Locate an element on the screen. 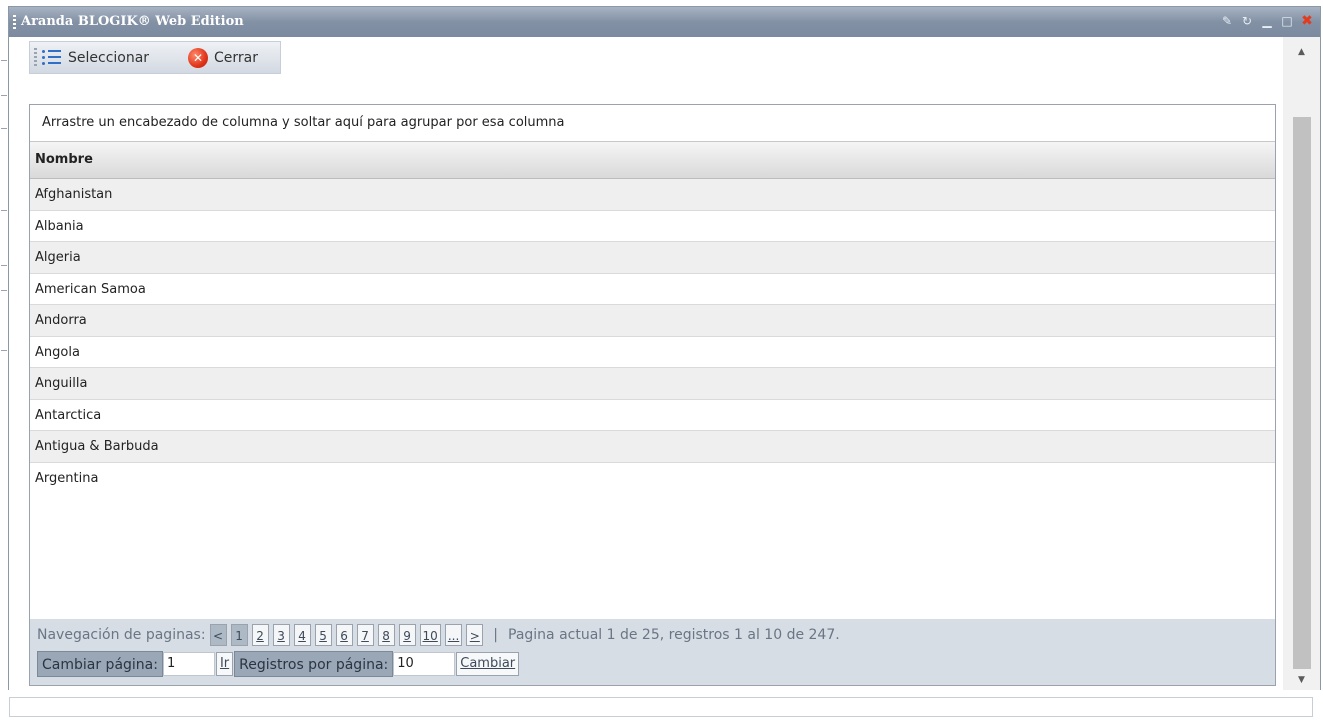 The image size is (1323, 723). pager-page-6: 6 is located at coordinates (344, 635).